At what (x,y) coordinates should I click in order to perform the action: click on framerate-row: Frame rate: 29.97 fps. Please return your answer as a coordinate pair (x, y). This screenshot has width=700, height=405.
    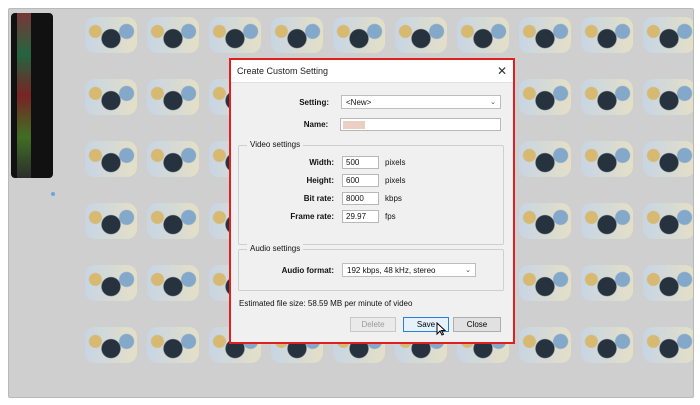
    Looking at the image, I should click on (317, 216).